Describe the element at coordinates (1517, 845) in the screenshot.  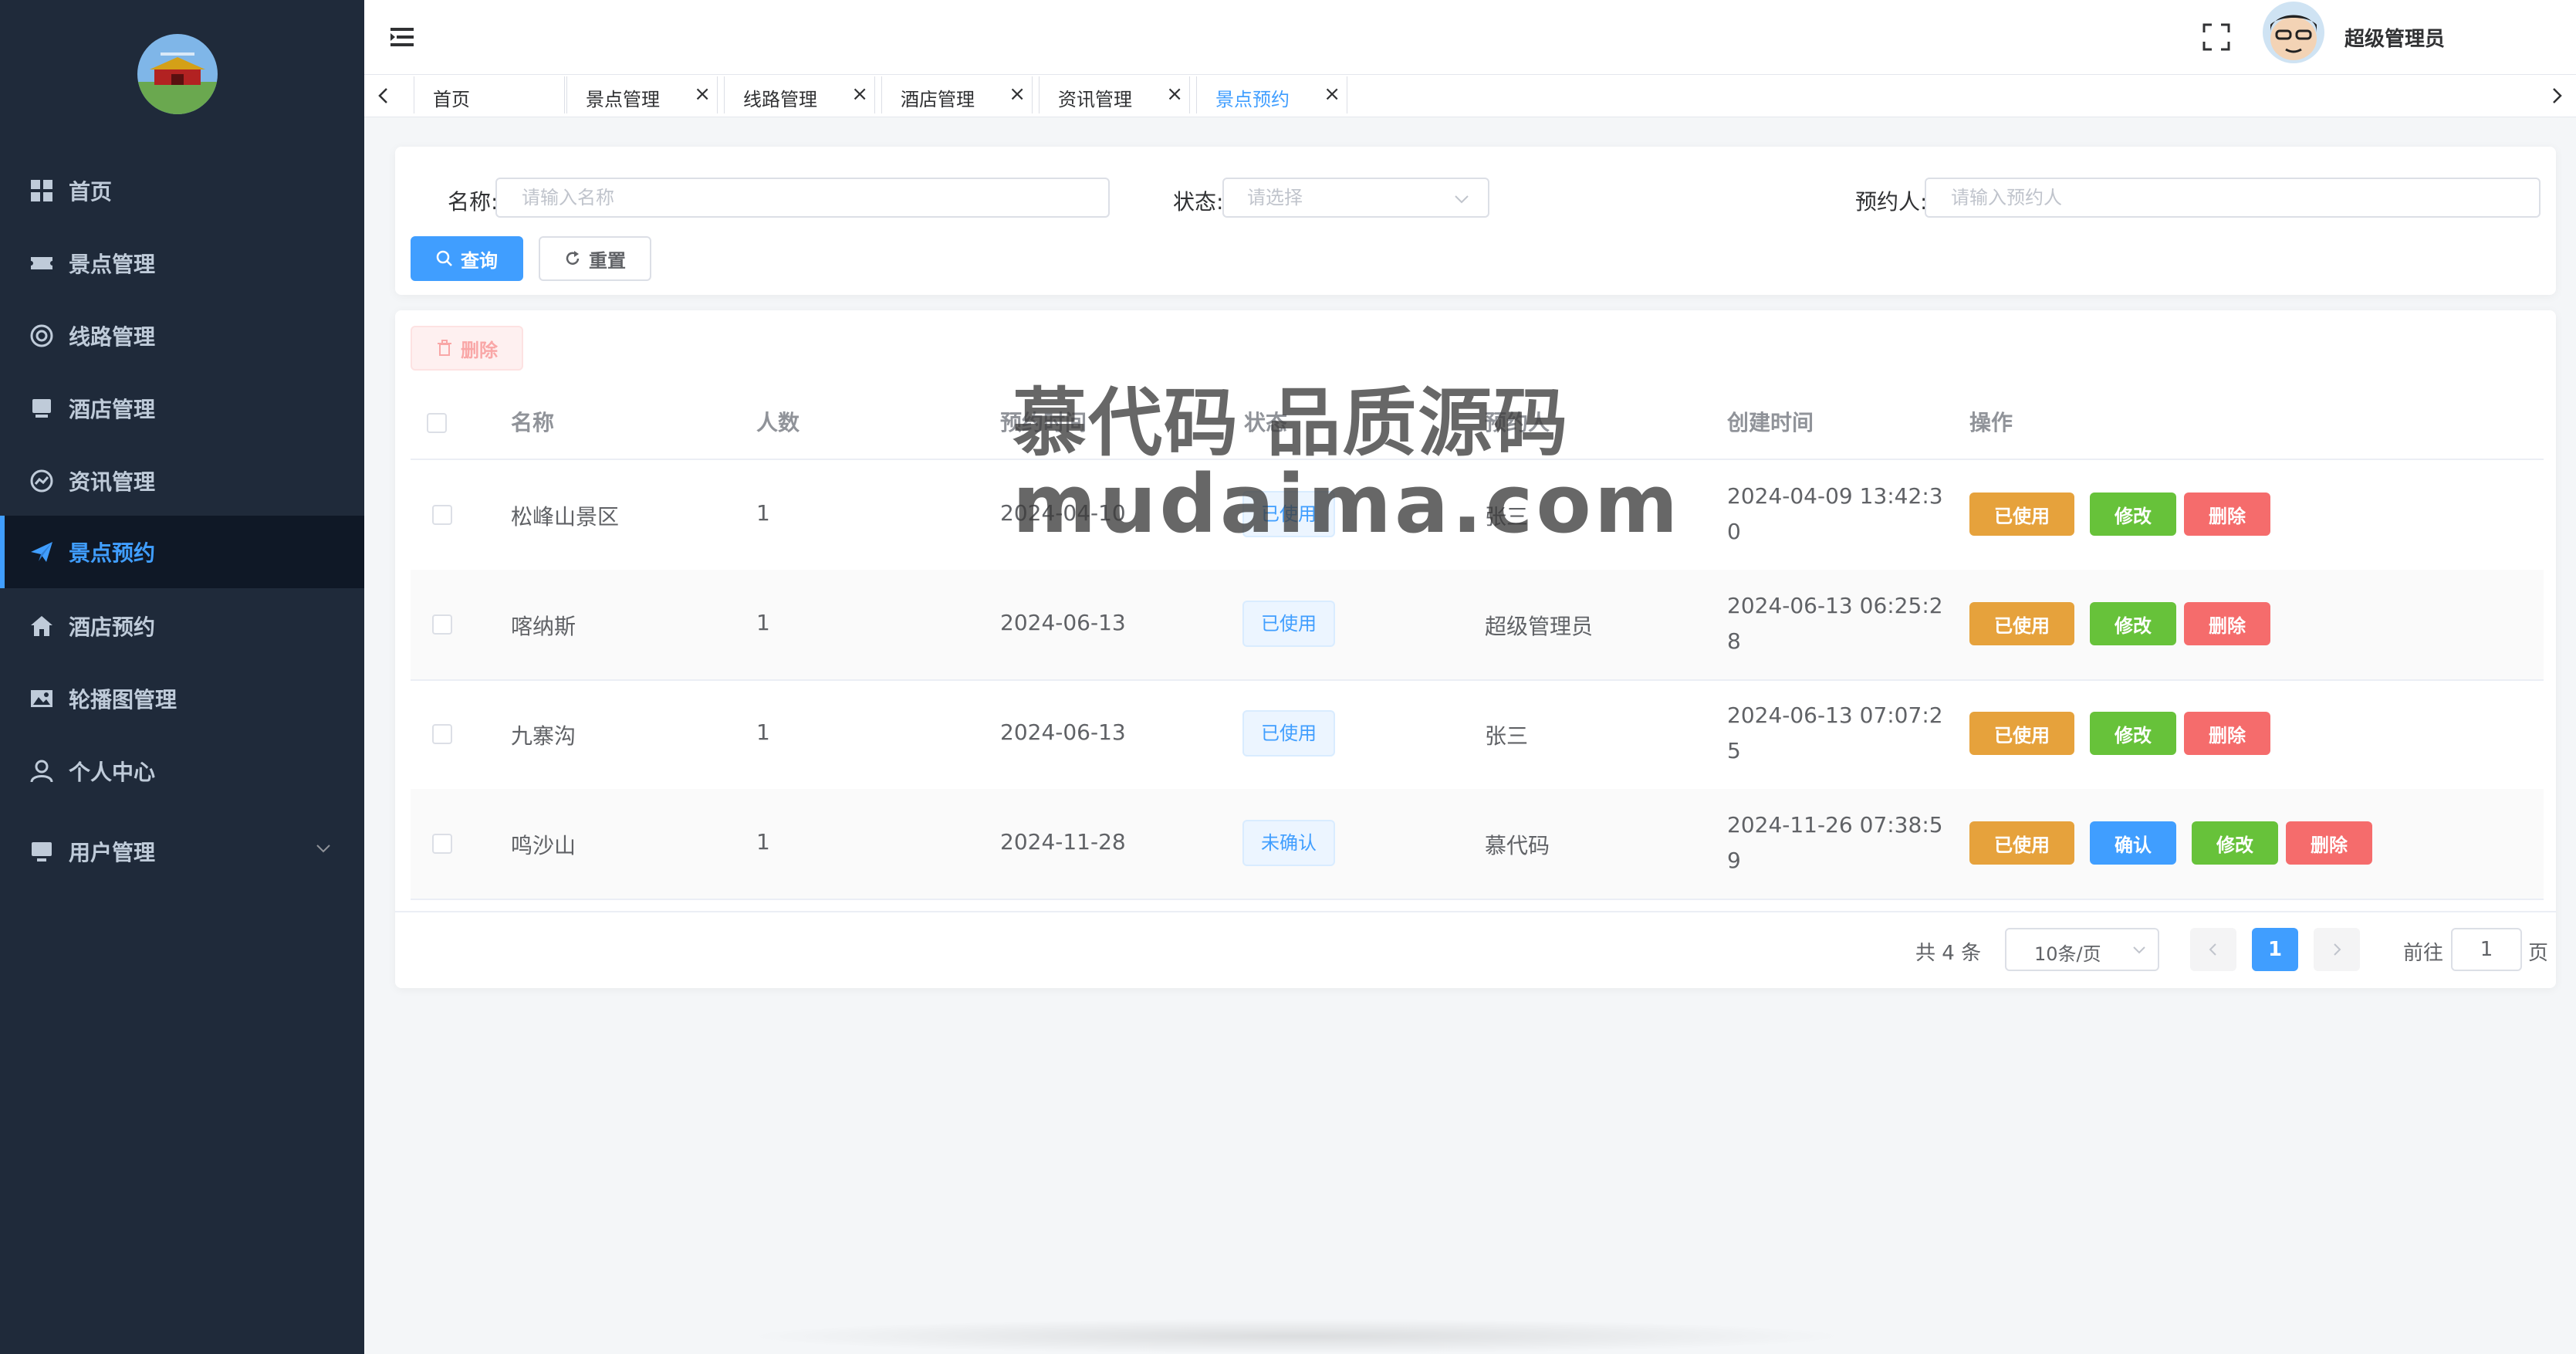
I see `cell-booker: 慕代码` at that location.